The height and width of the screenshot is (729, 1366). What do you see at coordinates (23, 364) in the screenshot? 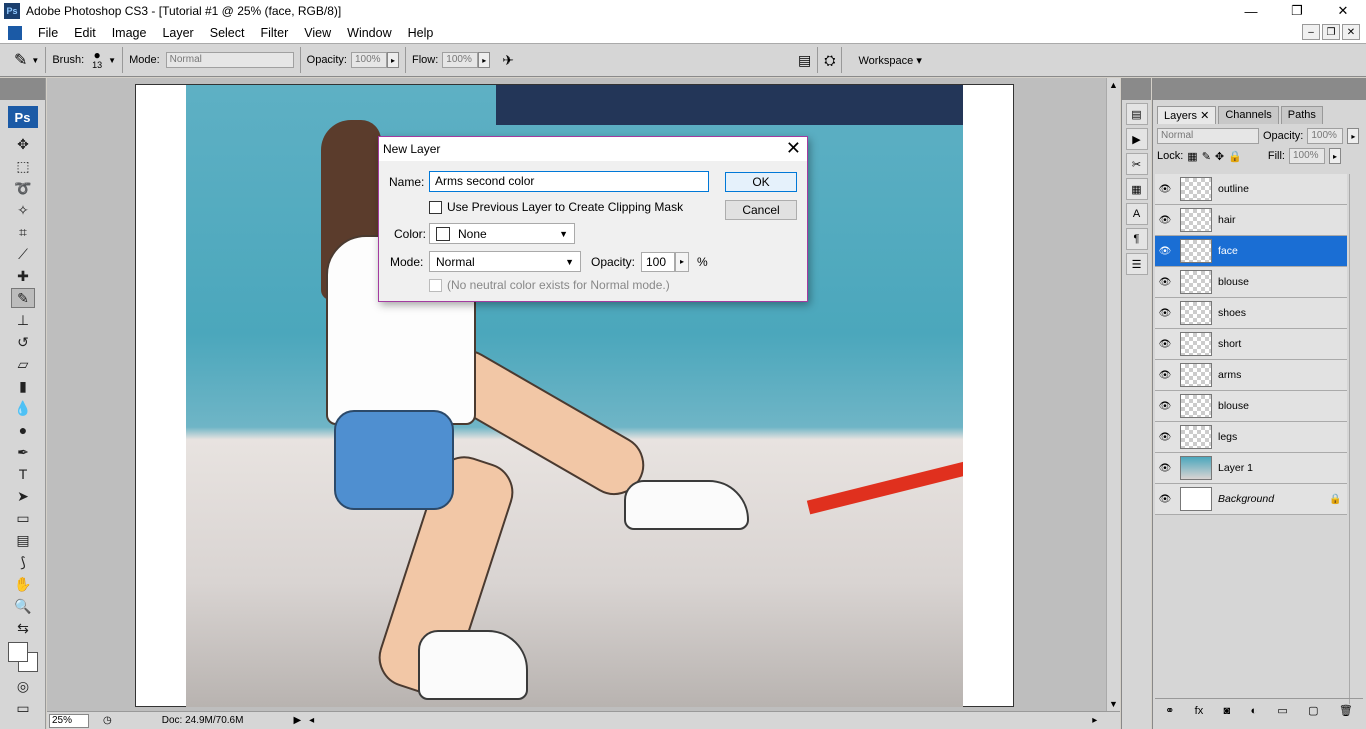
I see `eraser-tool-icon: ▱` at bounding box center [23, 364].